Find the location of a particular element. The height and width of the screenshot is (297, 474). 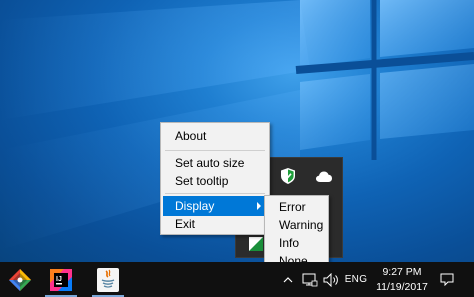

menu-item-display: Display is located at coordinates (215, 206).